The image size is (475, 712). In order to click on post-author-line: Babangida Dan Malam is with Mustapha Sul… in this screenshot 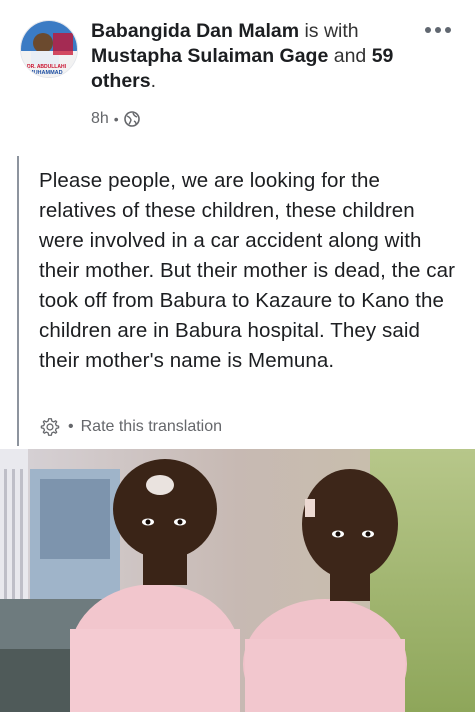, I will do `click(251, 56)`.